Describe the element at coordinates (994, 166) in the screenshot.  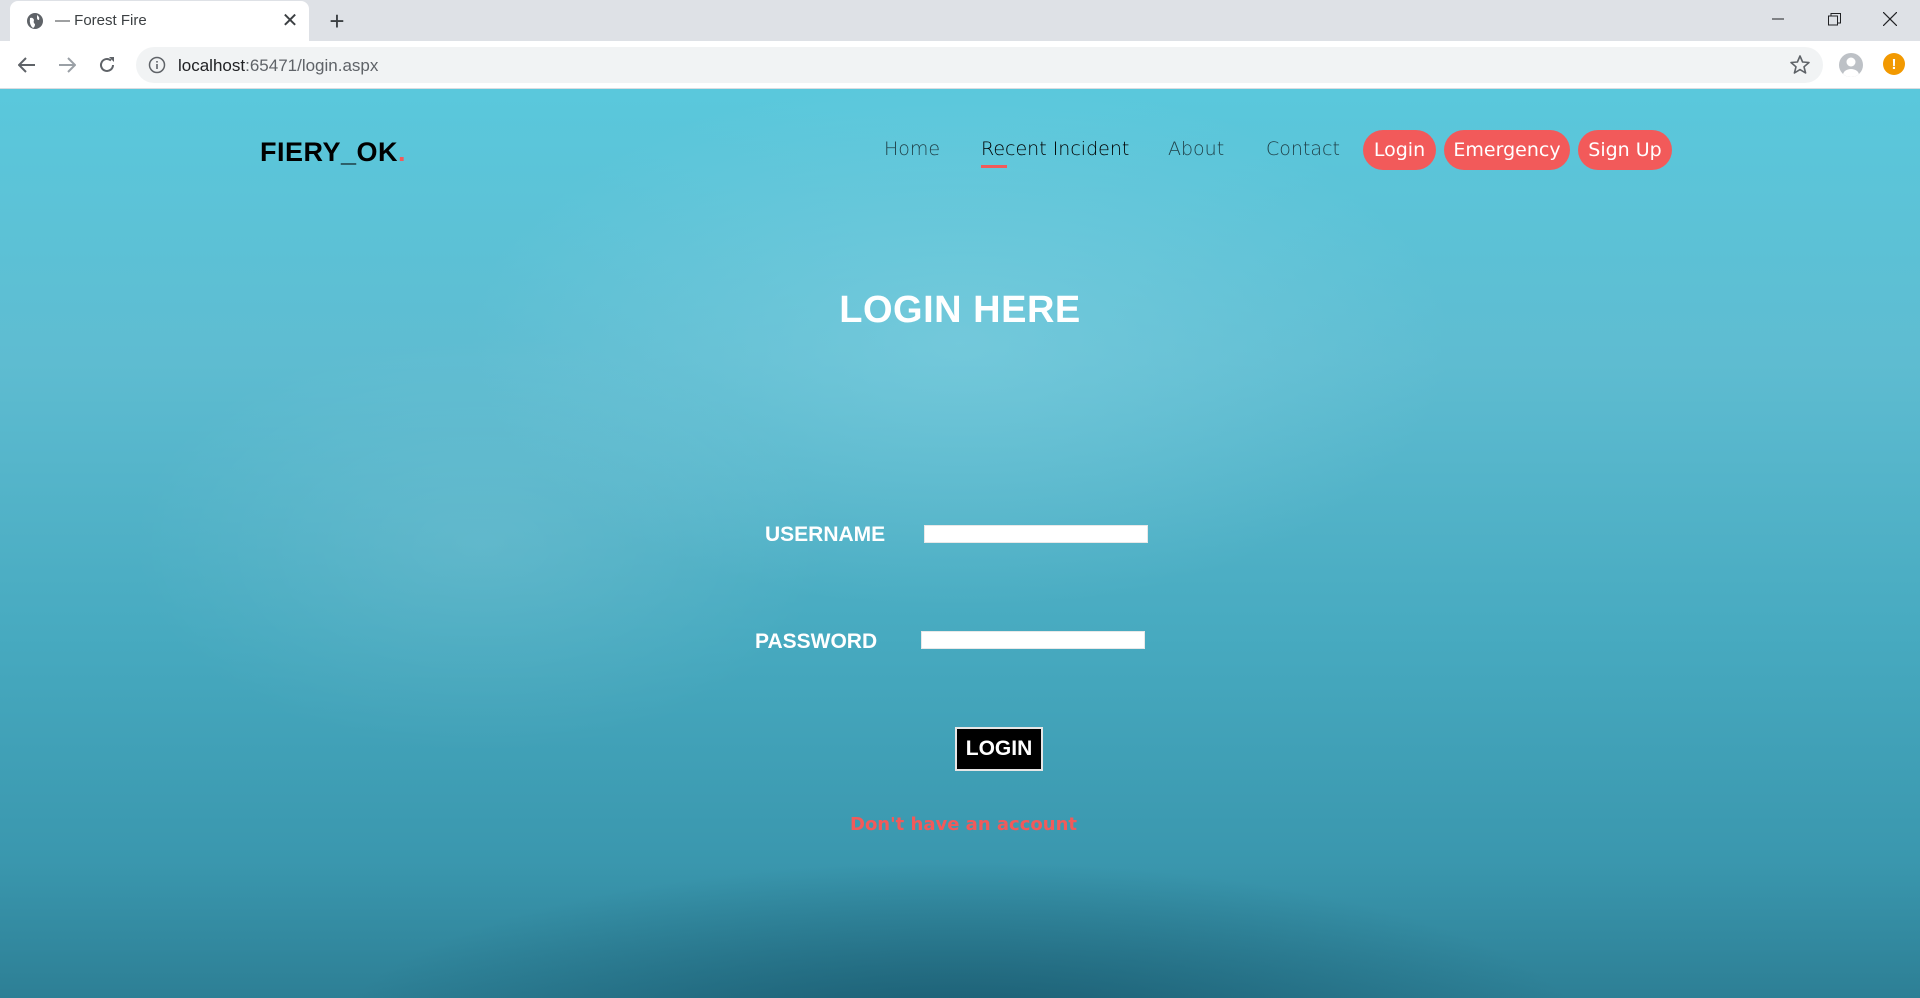
I see `active-nav-indicator` at that location.